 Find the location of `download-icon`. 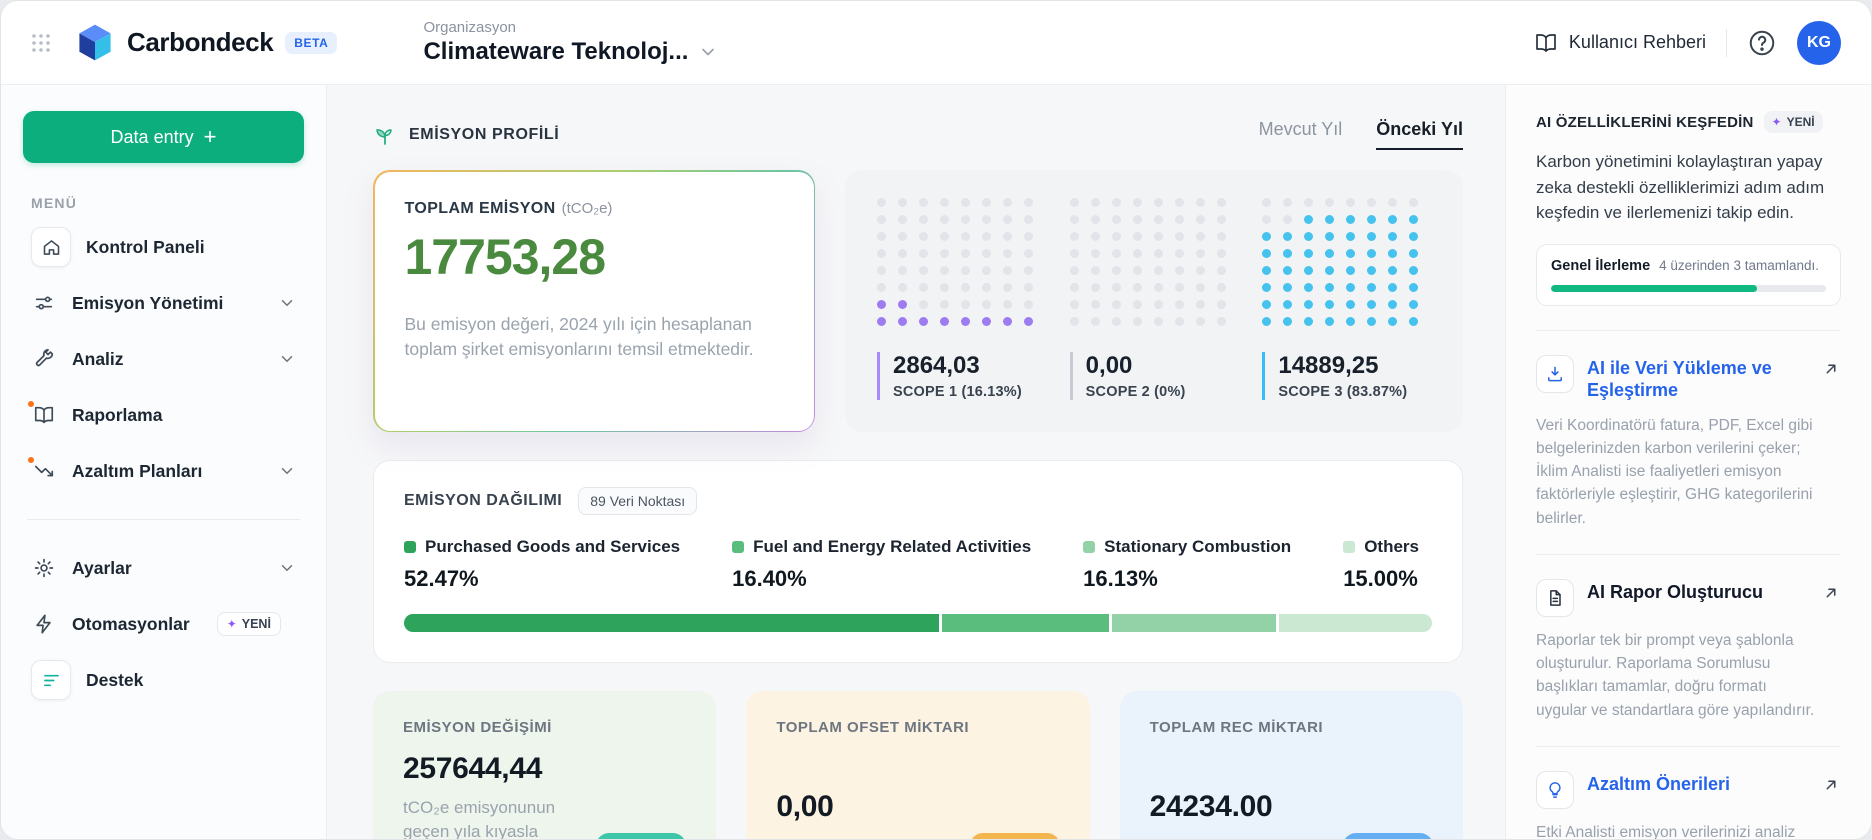

download-icon is located at coordinates (1555, 373).